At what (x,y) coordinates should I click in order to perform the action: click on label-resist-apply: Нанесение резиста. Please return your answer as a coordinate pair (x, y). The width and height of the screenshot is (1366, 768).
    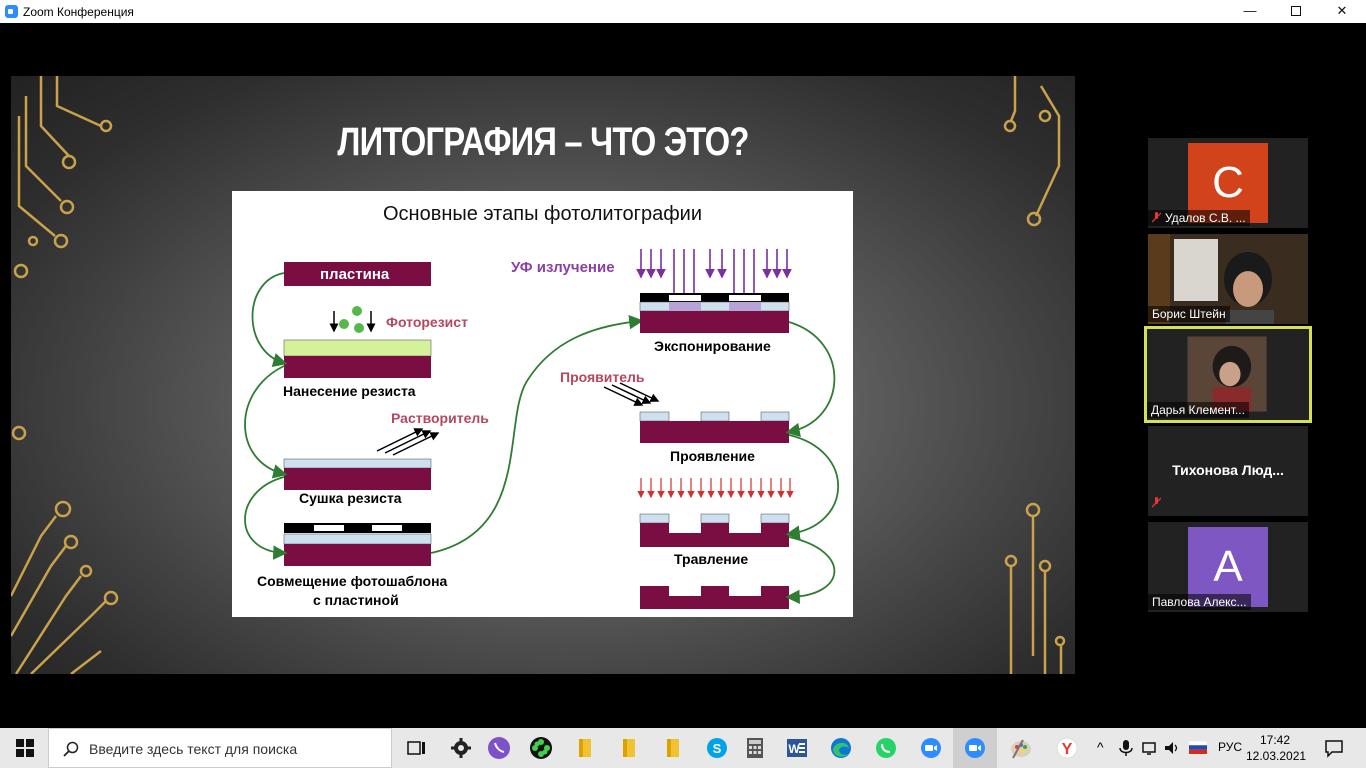
    Looking at the image, I should click on (349, 391).